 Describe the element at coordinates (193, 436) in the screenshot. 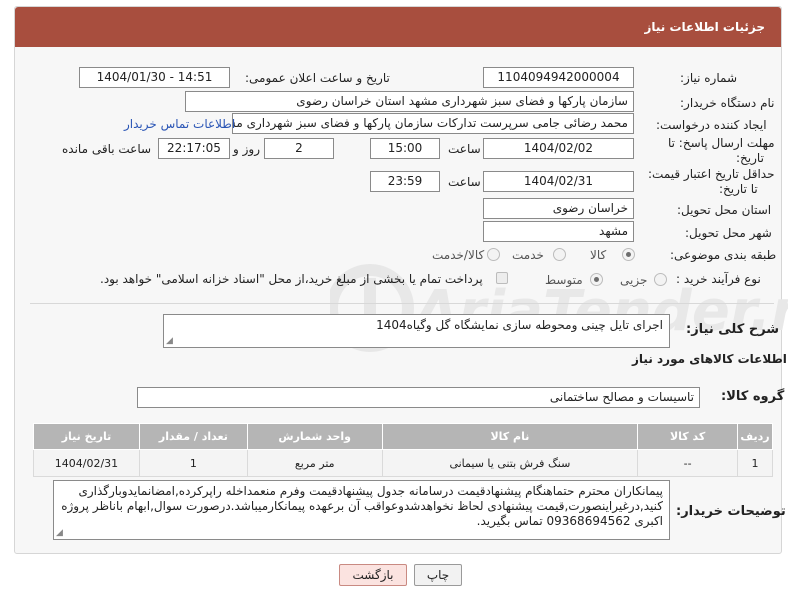

I see `col-quantity: تعداد / مقدار` at that location.